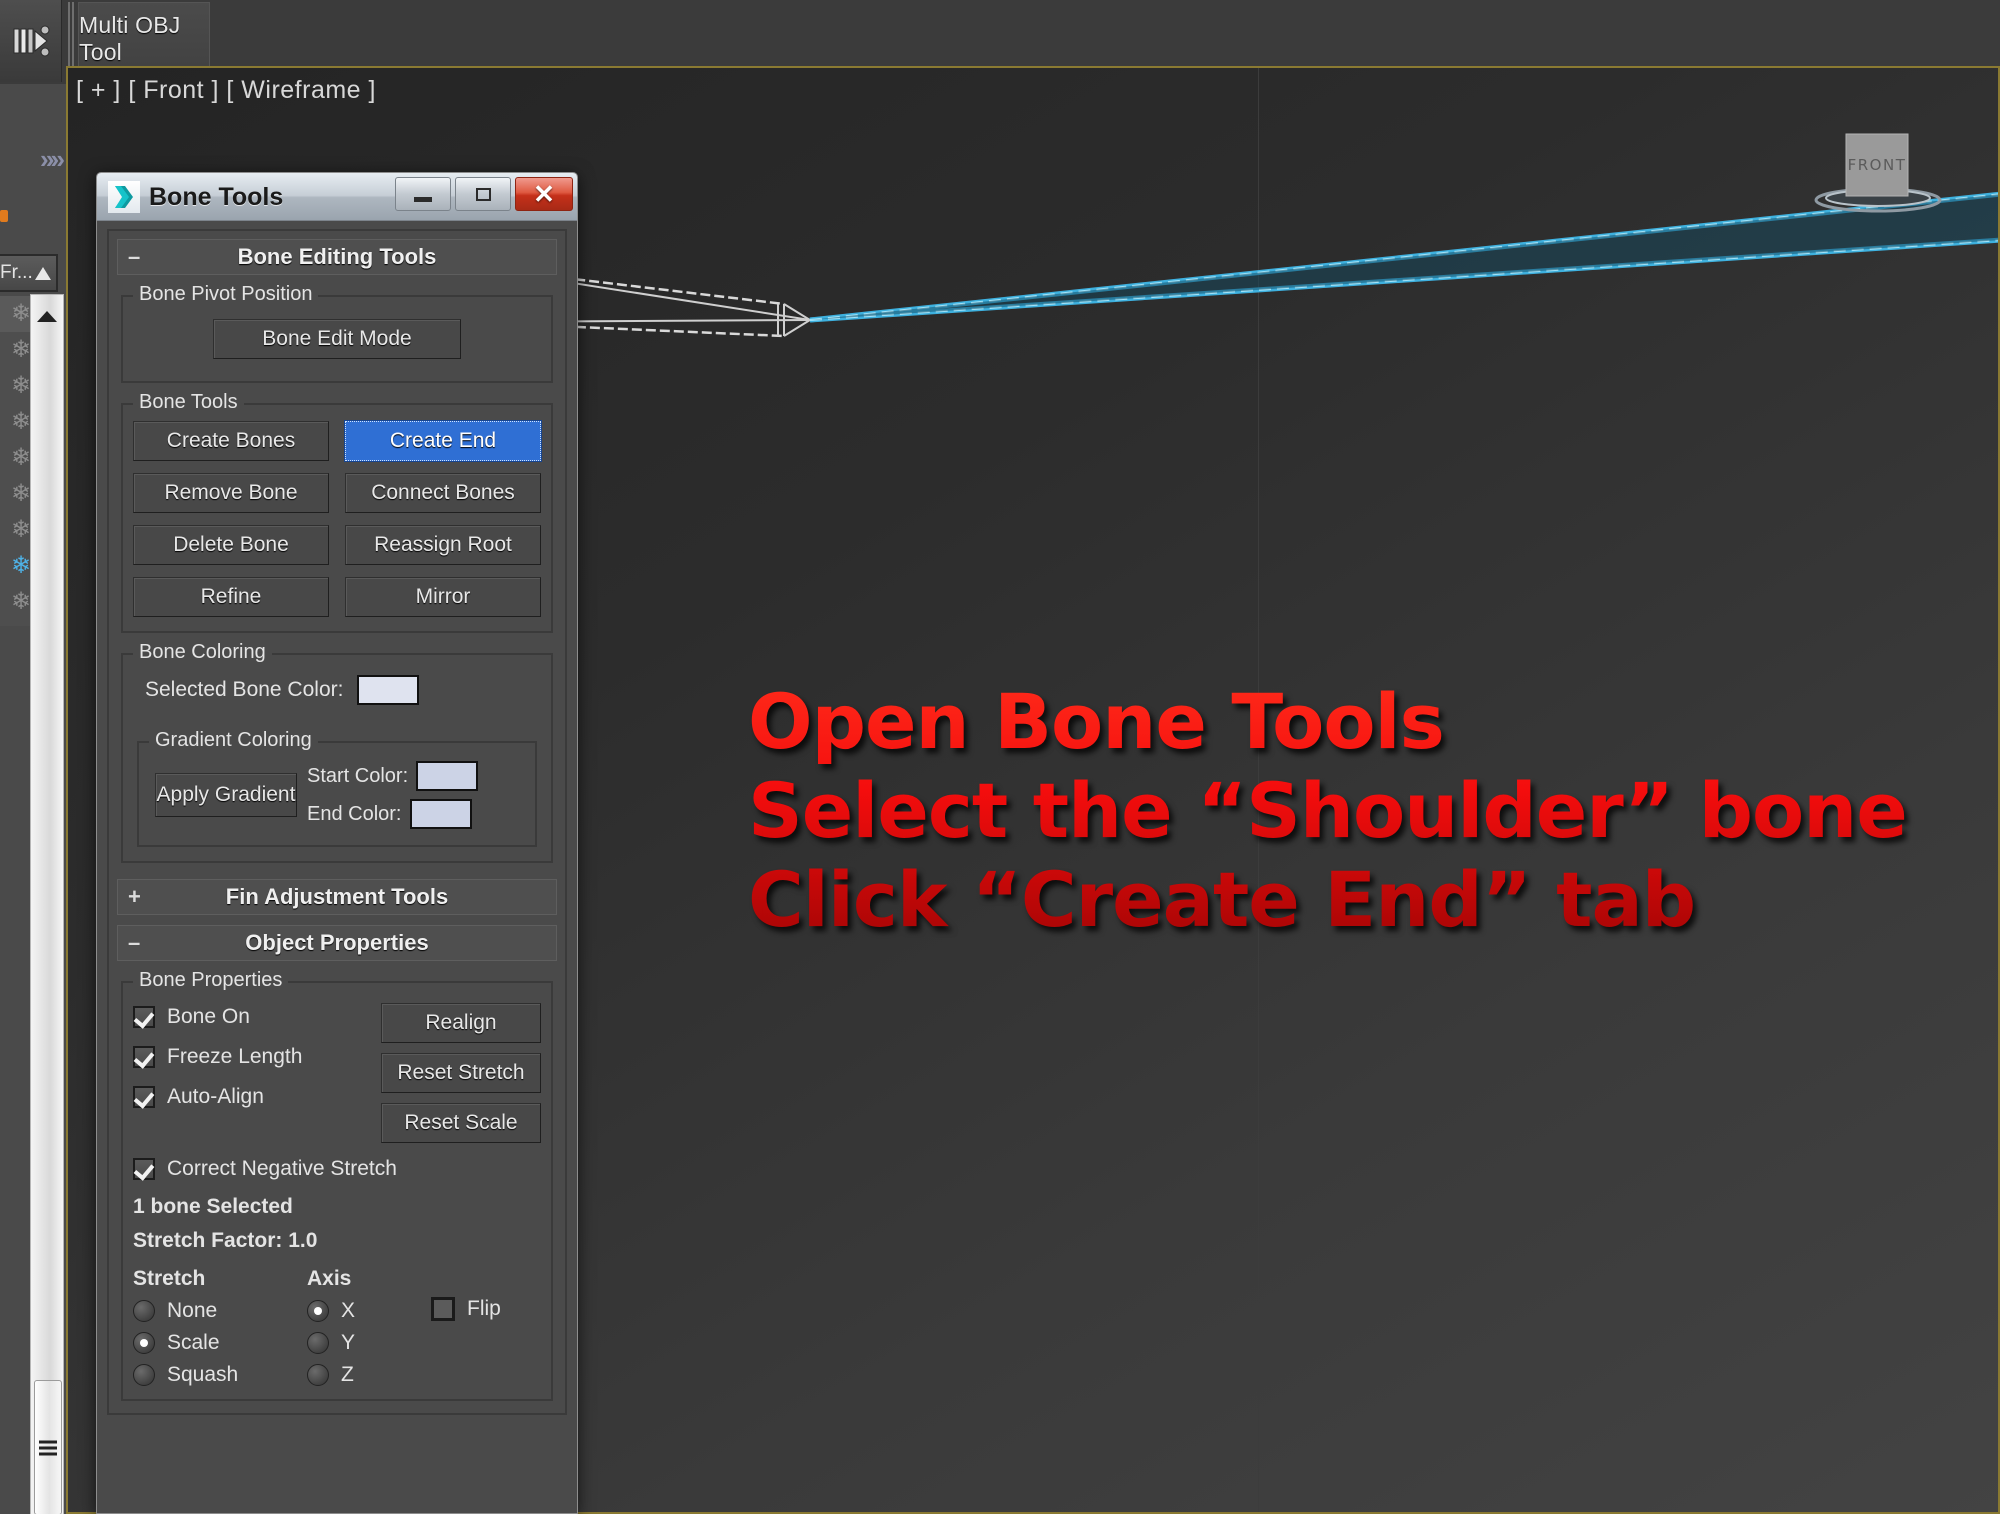 This screenshot has height=1514, width=2000. Describe the element at coordinates (466, 1309) in the screenshot. I see `checkbox-flip: Flip` at that location.